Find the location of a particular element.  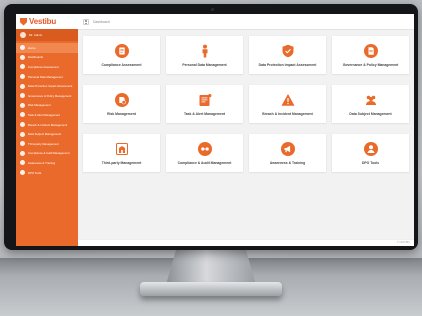

hamburger-icon is located at coordinates (86, 21).